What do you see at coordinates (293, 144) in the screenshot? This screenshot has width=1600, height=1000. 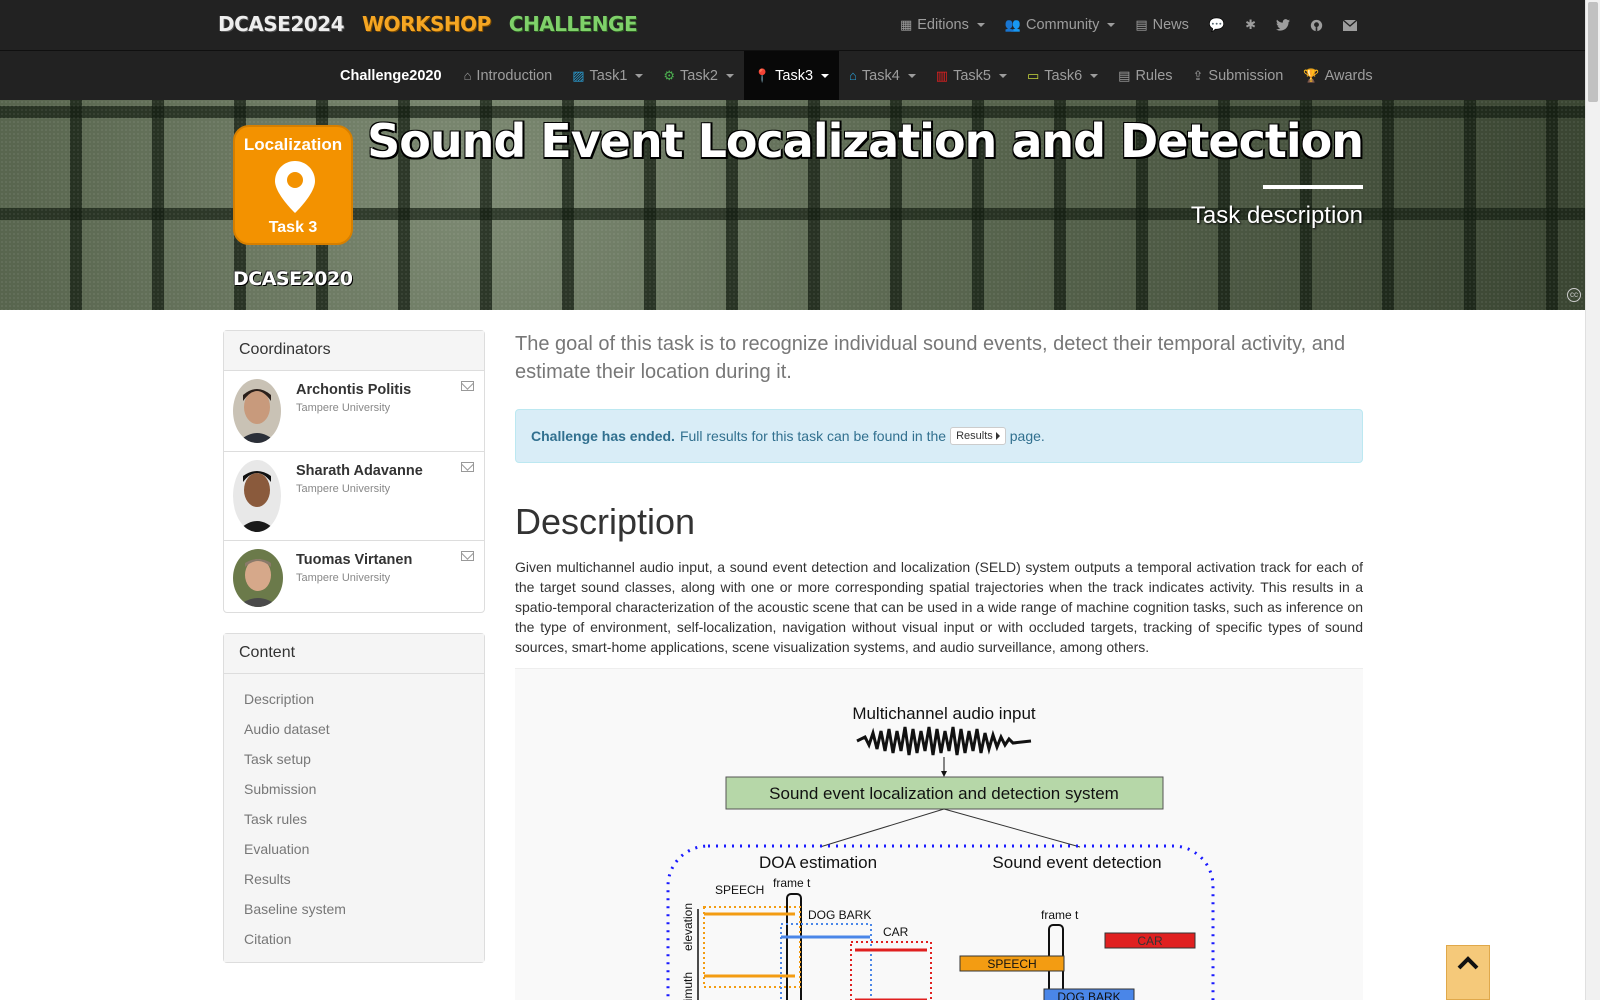 I see `task-badge-category: Localization` at bounding box center [293, 144].